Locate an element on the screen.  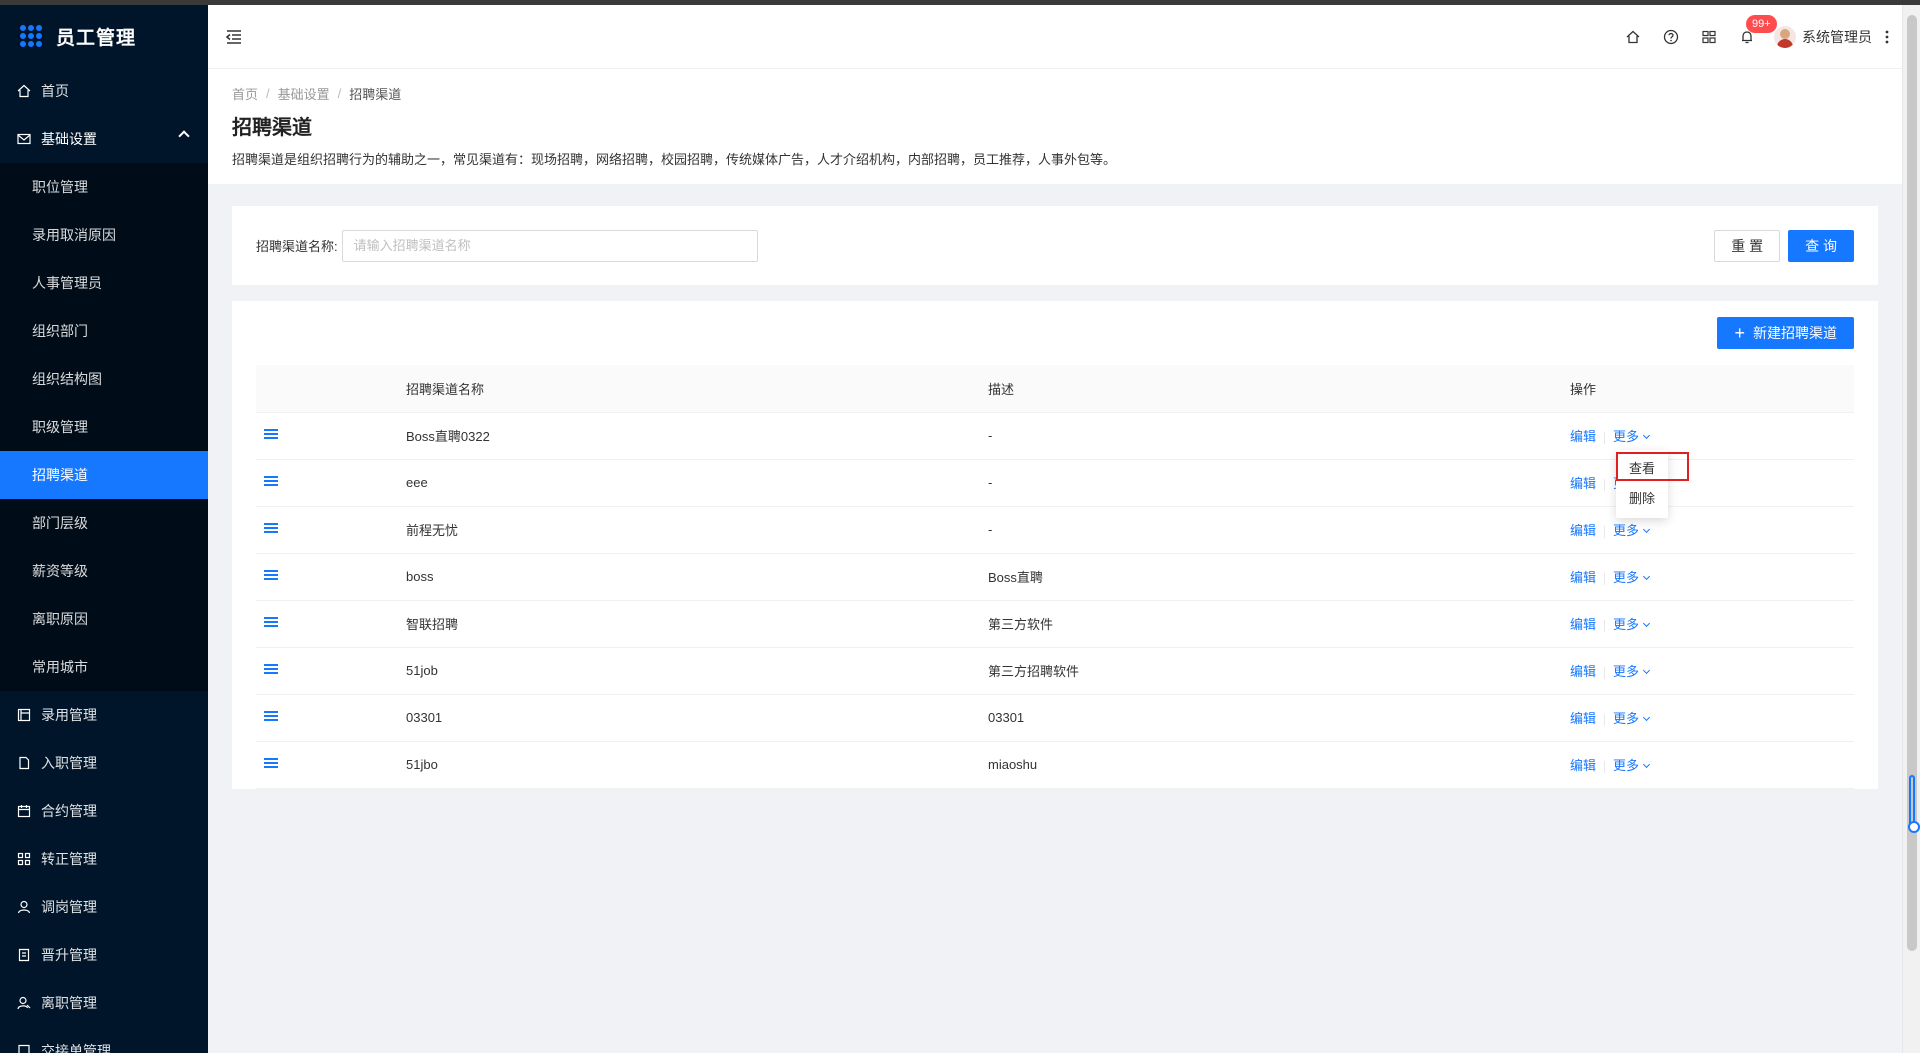
sidebar-subitem-department: 组织部门 is located at coordinates (104, 331).